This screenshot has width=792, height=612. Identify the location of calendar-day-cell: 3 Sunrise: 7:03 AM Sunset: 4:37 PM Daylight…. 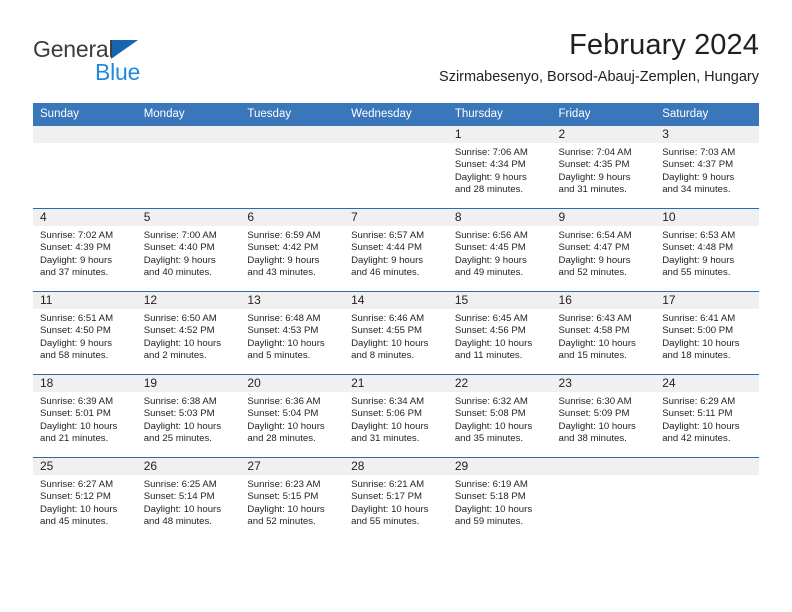
(707, 167).